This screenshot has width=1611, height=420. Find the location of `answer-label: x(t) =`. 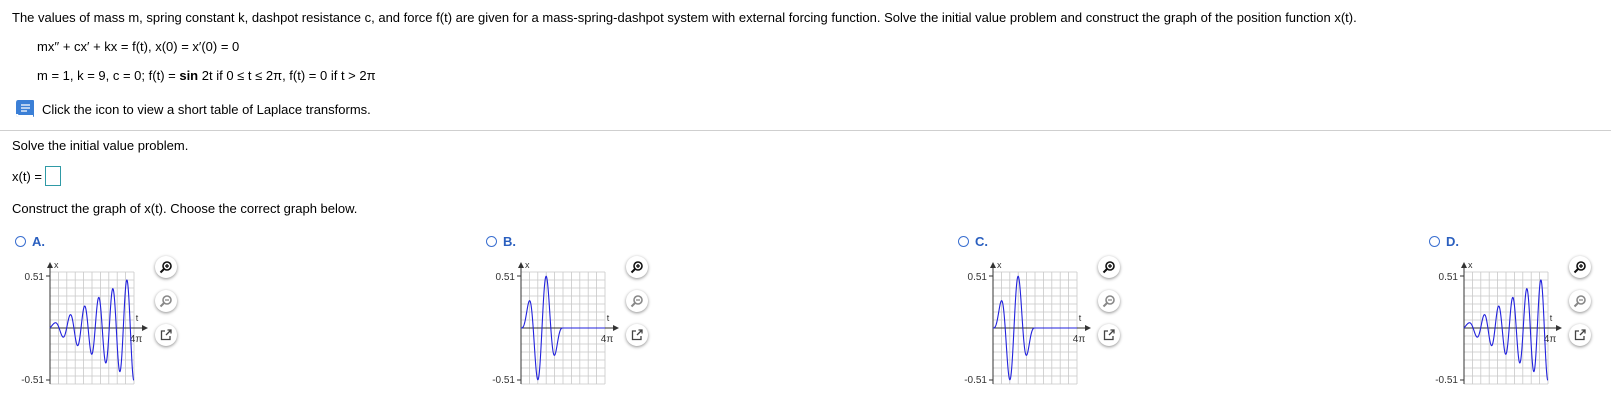

answer-label: x(t) = is located at coordinates (27, 176).